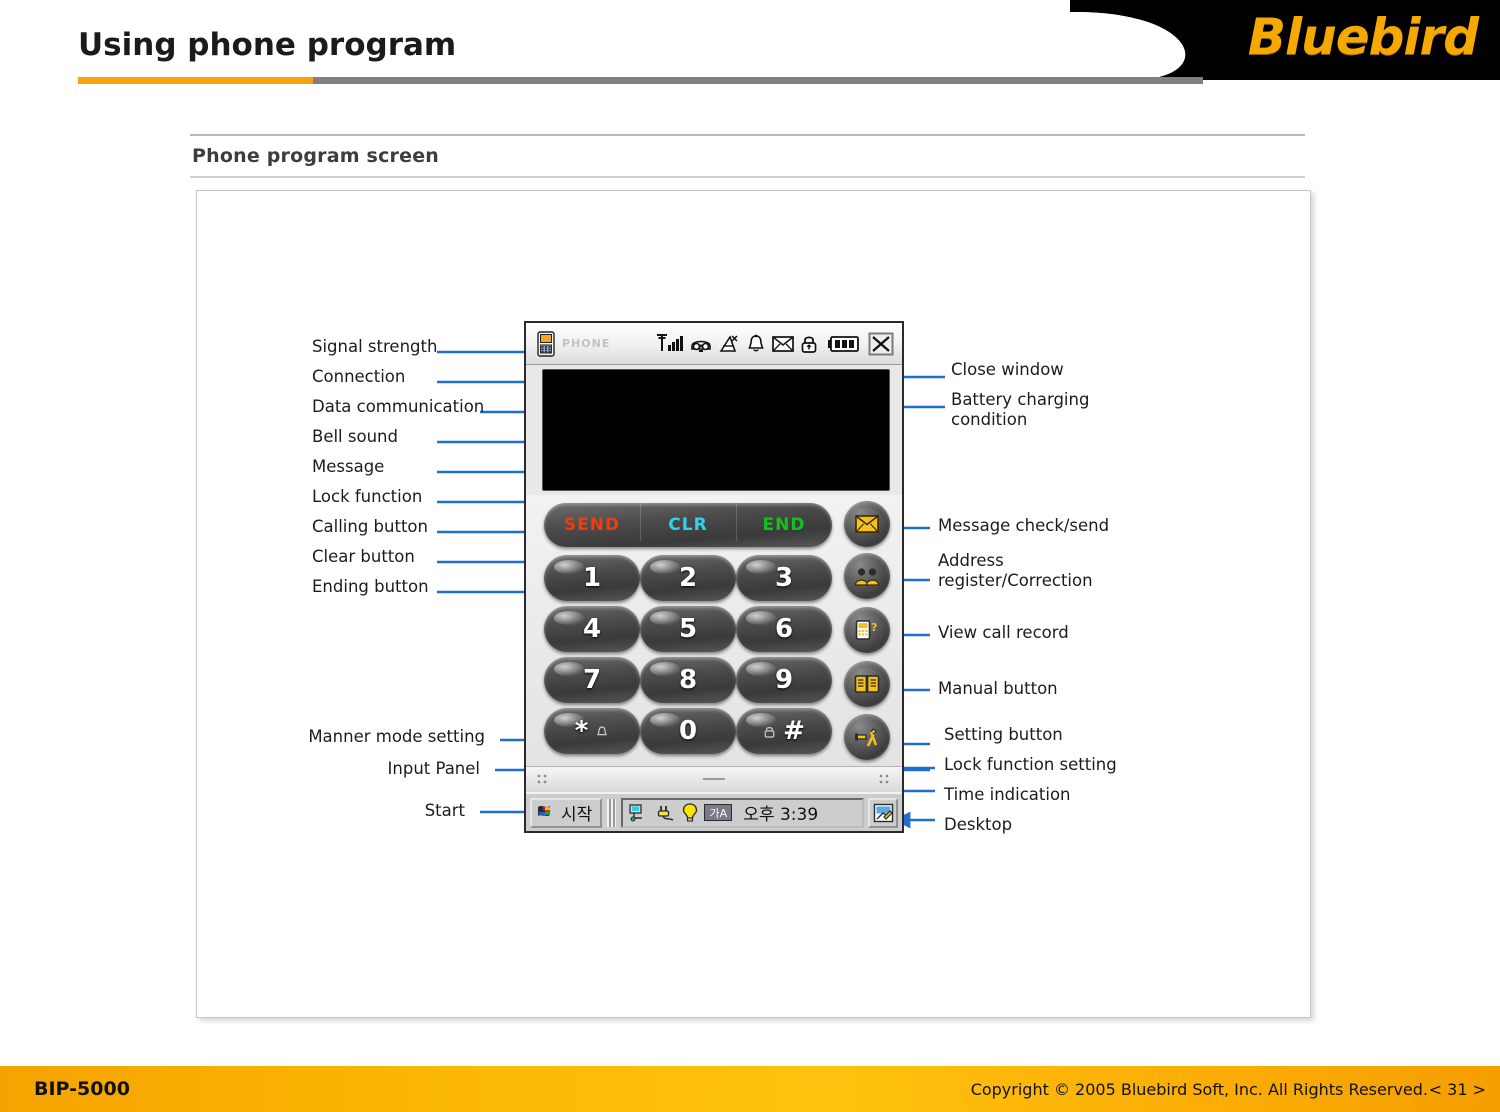 The width and height of the screenshot is (1500, 1112). What do you see at coordinates (370, 526) in the screenshot?
I see `callout-calling-button: Calling button` at bounding box center [370, 526].